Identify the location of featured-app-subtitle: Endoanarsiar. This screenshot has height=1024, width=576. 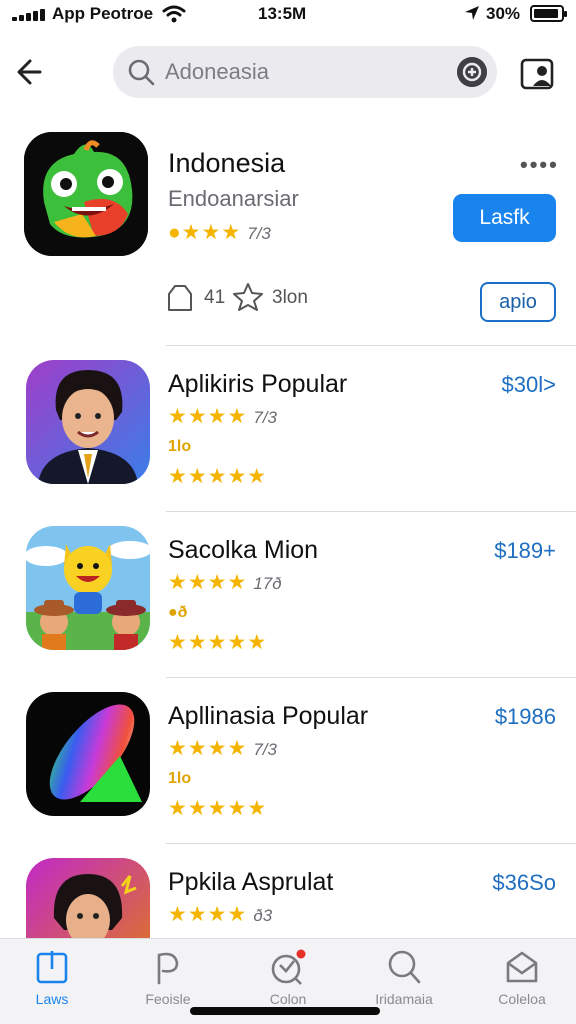
(233, 198).